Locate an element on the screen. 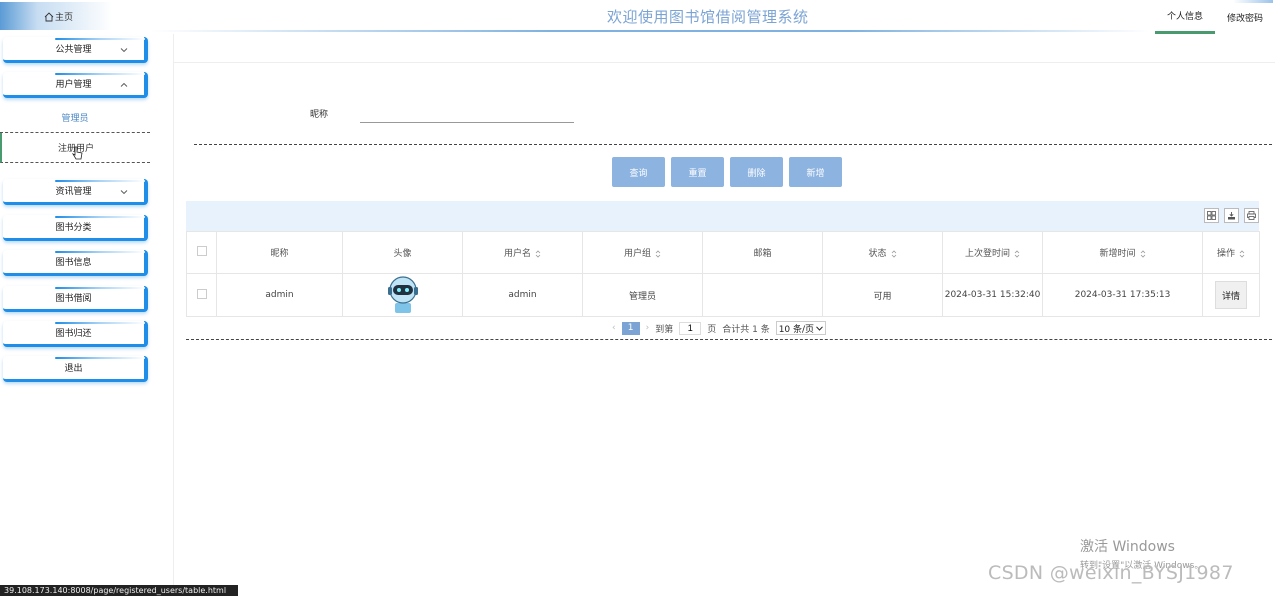 The image size is (1275, 596). detail-button: 详情 is located at coordinates (1231, 295).